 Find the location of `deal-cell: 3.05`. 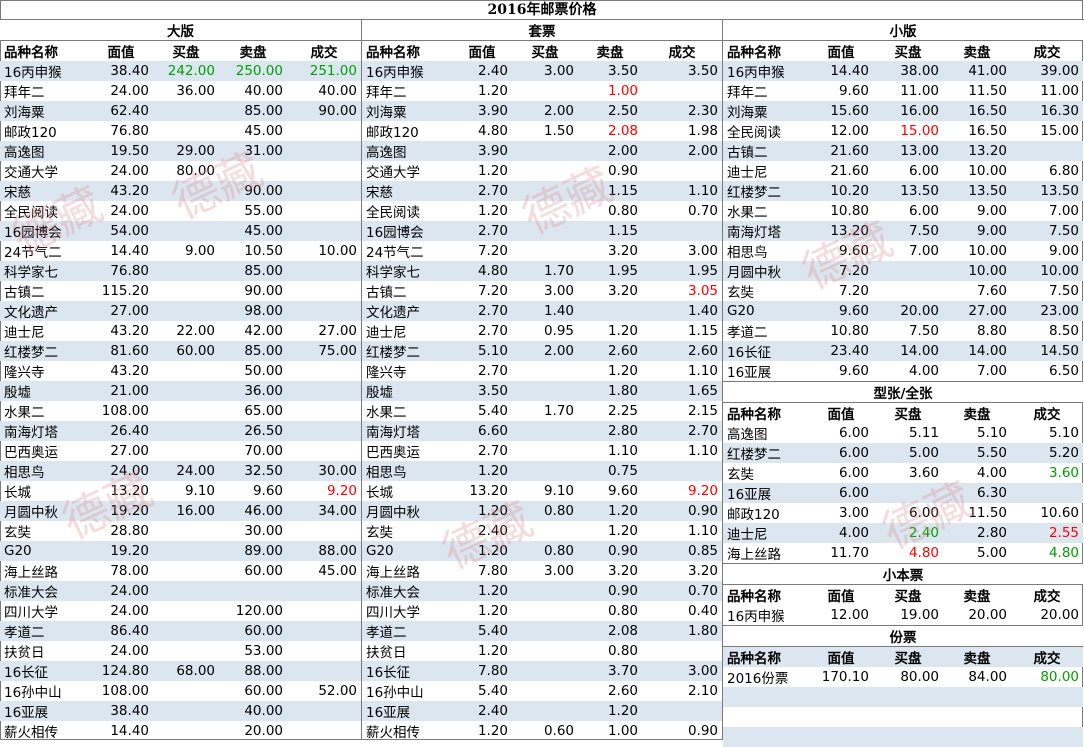

deal-cell: 3.05 is located at coordinates (702, 291).